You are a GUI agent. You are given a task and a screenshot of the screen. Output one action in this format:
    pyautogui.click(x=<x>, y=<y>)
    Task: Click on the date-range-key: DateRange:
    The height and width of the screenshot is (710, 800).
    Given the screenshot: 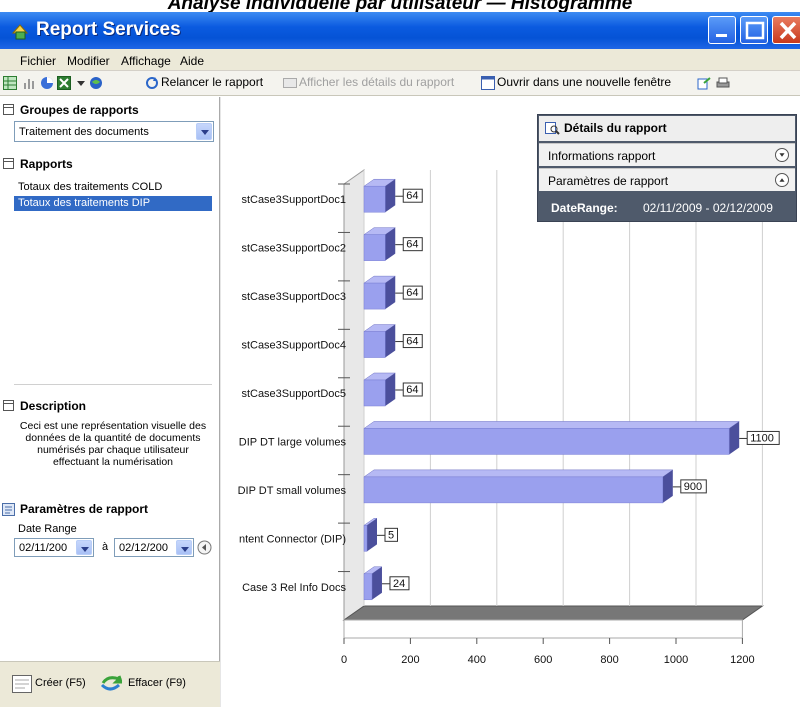 What is the action you would take?
    pyautogui.click(x=584, y=208)
    